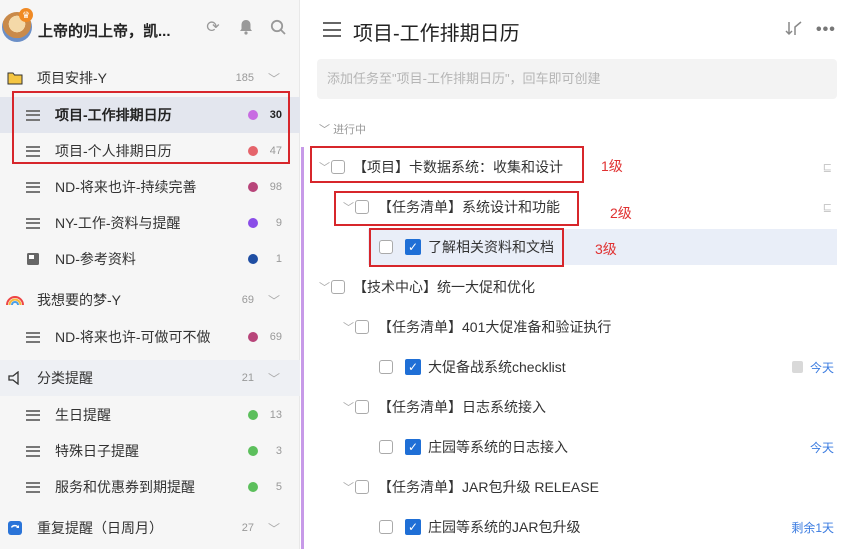 Image resolution: width=858 pixels, height=549 pixels. What do you see at coordinates (579, 287) in the screenshot?
I see `task-row: ﹀ 【技术中心】统一大促和优化` at bounding box center [579, 287].